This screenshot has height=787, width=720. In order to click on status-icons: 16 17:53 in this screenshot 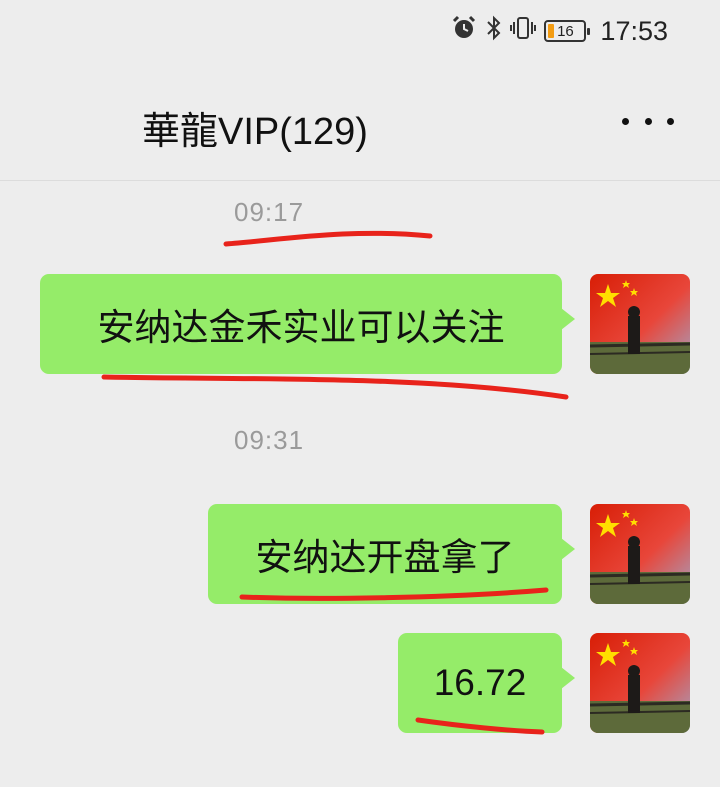, I will do `click(559, 31)`.